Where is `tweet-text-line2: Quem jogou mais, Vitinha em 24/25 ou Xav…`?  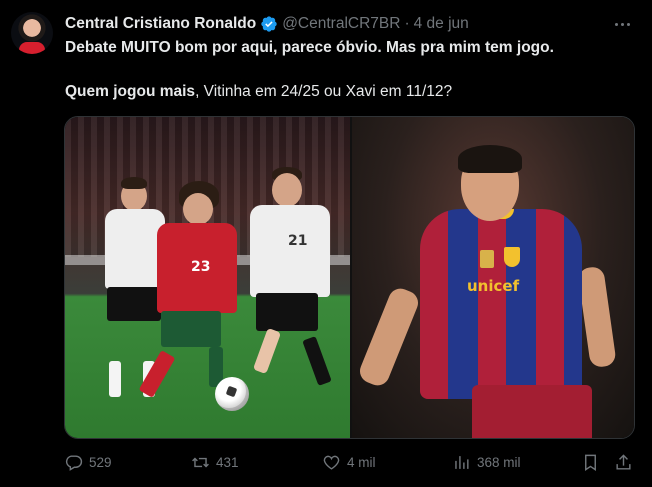
tweet-text-line2: Quem jogou mais, Vitinha em 24/25 ou Xav… is located at coordinates (350, 92).